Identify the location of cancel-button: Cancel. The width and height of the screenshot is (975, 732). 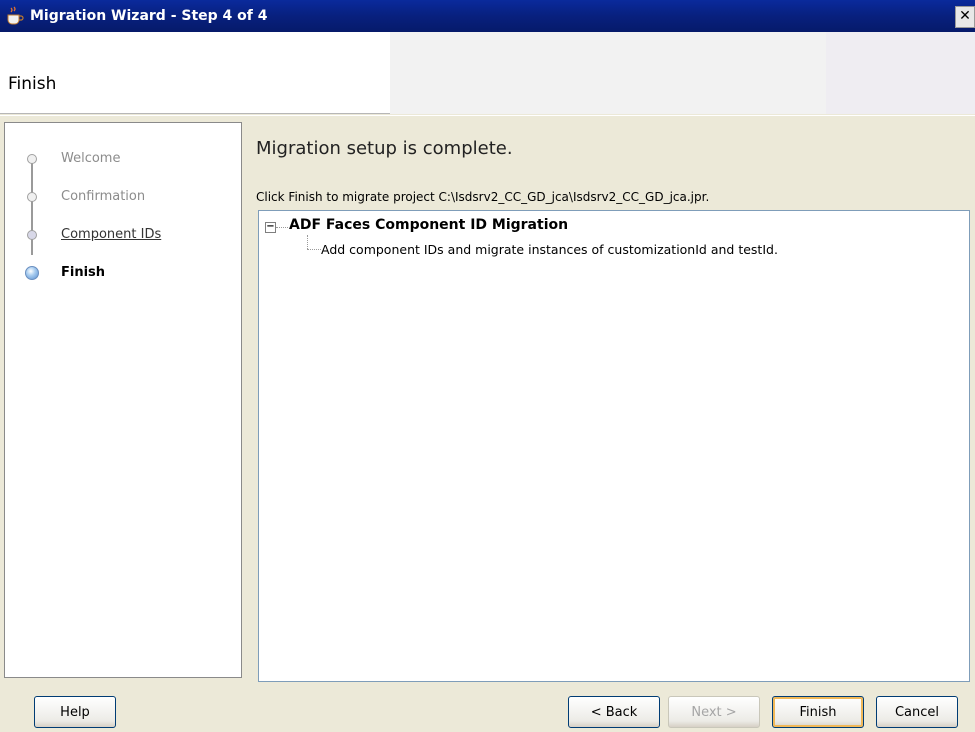
(917, 712).